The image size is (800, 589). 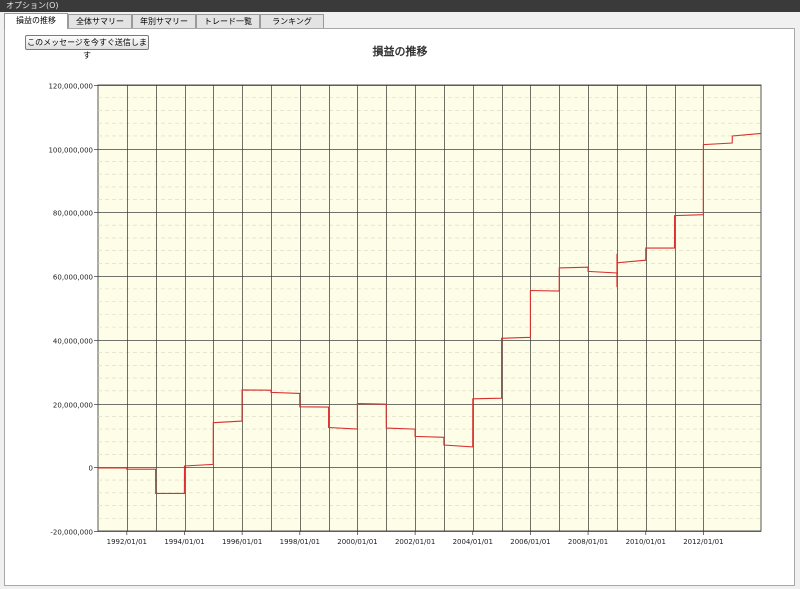 I want to click on y-tick-label: 120,000,000, so click(x=70, y=87).